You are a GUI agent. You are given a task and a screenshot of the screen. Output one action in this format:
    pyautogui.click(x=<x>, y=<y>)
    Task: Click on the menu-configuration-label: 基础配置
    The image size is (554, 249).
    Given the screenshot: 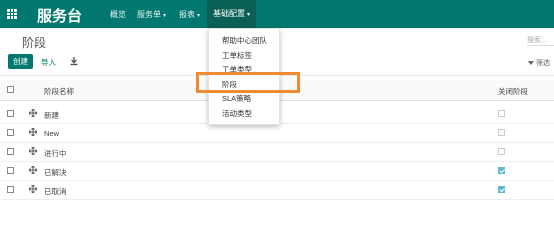 What is the action you would take?
    pyautogui.click(x=229, y=13)
    